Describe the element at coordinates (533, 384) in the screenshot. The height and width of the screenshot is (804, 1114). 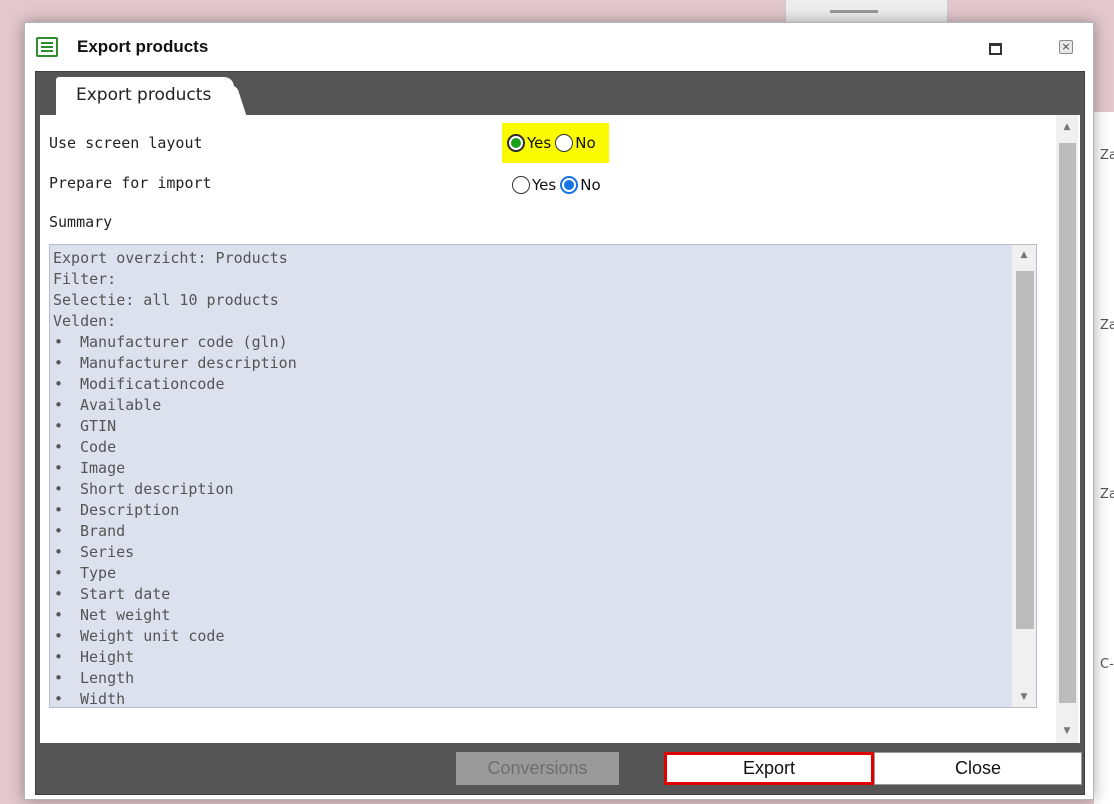
I see `summary-field-item: • Modificationcode` at that location.